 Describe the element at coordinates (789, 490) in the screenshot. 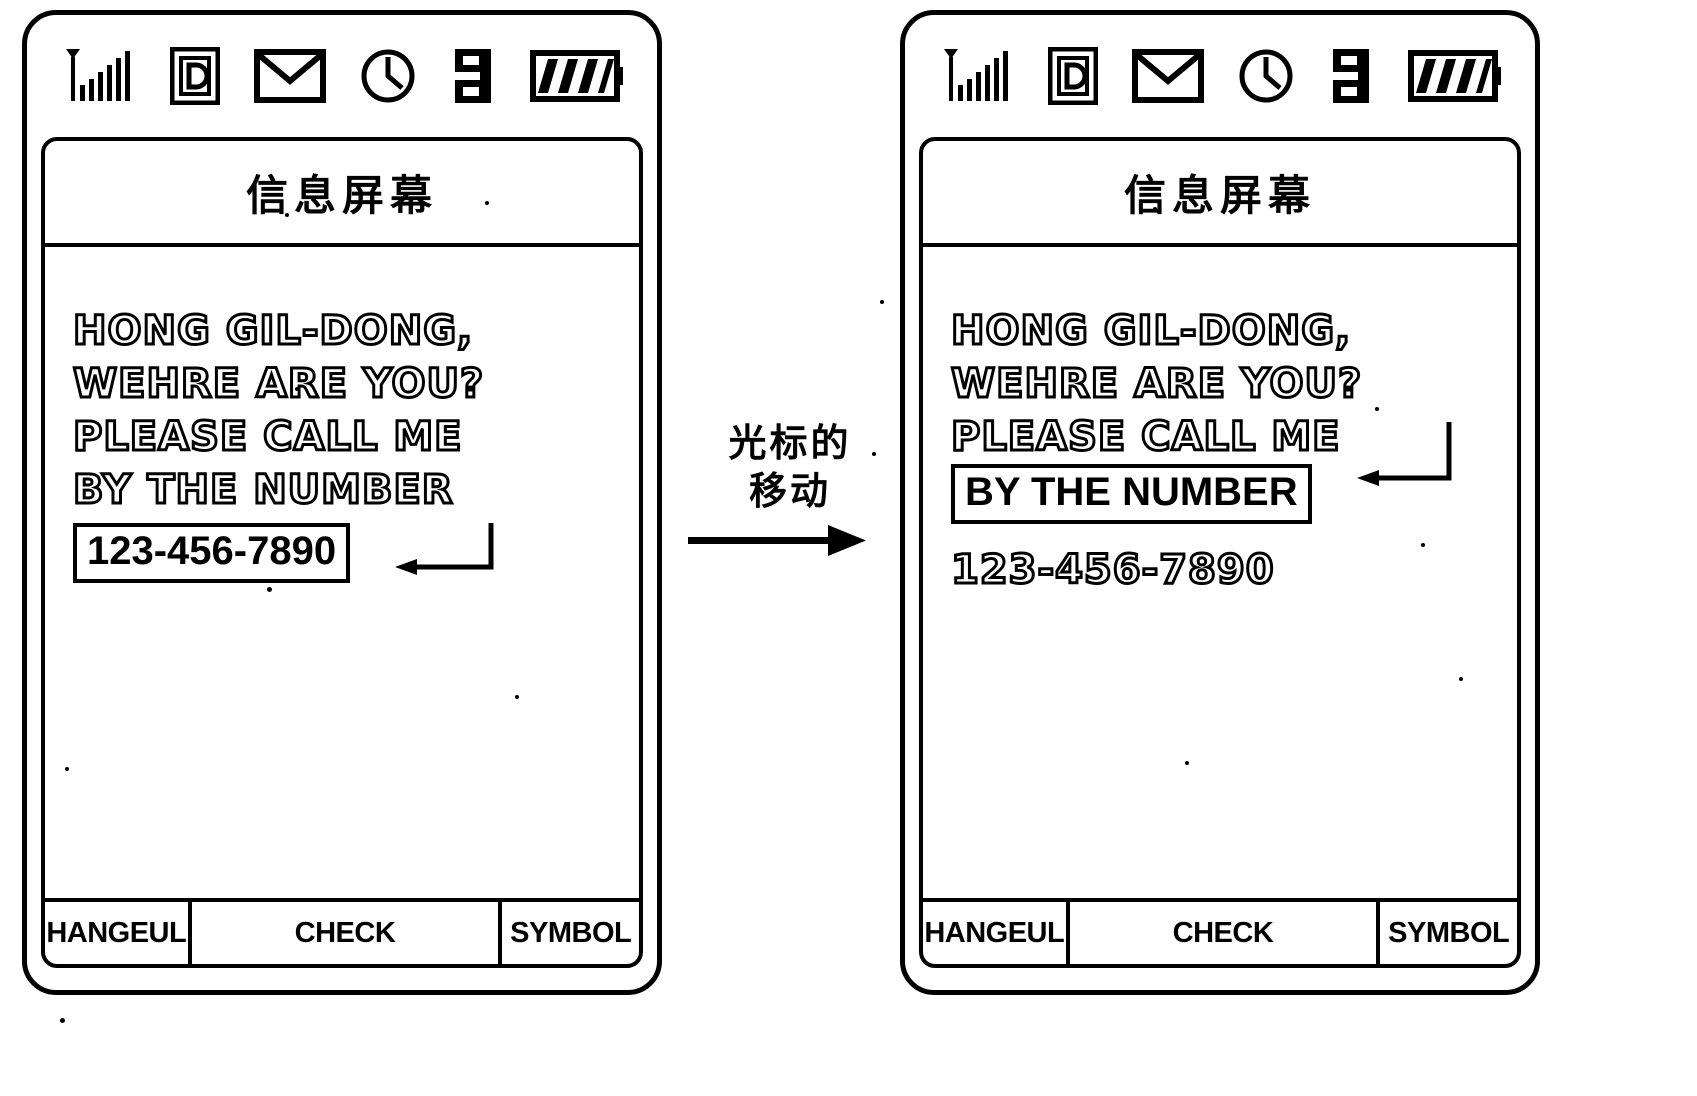

I see `transition-line-2: 移动` at that location.